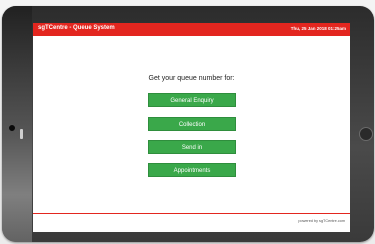 Image resolution: width=375 pixels, height=244 pixels. I want to click on footer-powered-by: powered by sgTCentre.com, so click(321, 221).